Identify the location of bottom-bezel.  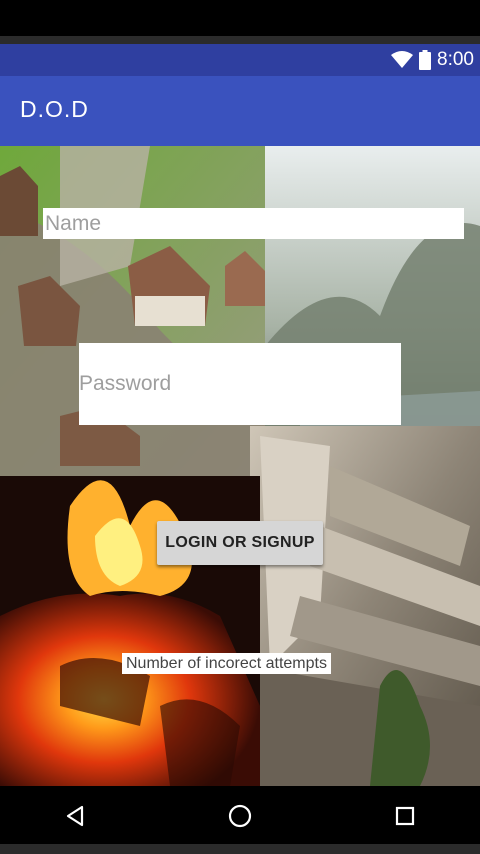
(240, 849).